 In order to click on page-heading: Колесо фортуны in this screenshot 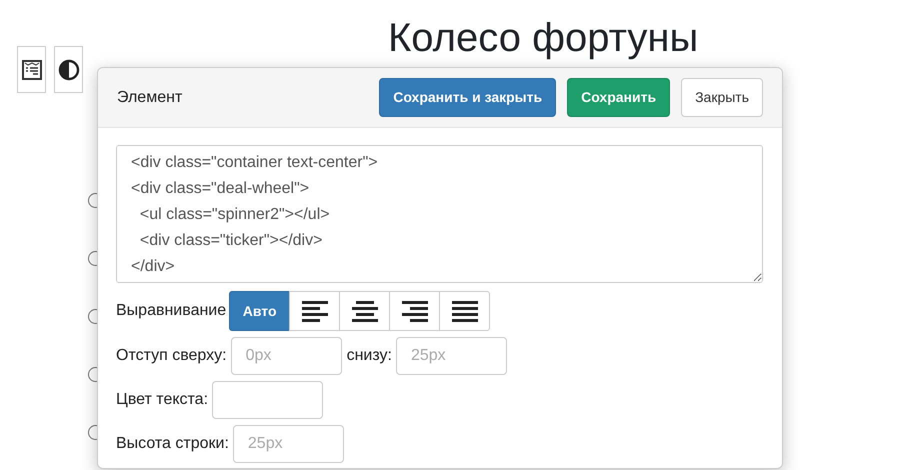, I will do `click(543, 38)`.